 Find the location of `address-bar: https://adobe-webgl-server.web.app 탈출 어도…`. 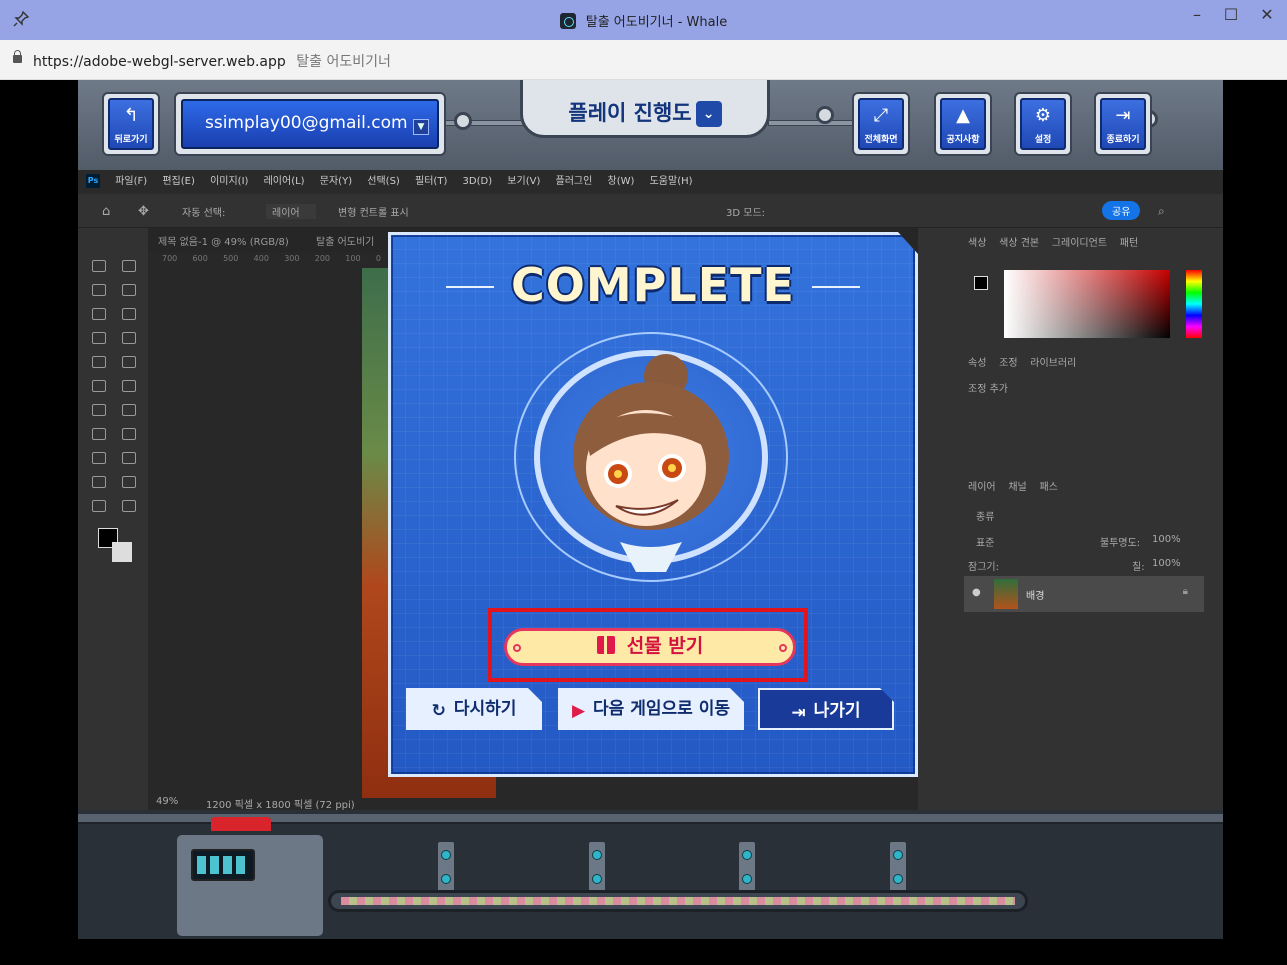

address-bar: https://adobe-webgl-server.web.app 탈출 어도… is located at coordinates (643, 60).